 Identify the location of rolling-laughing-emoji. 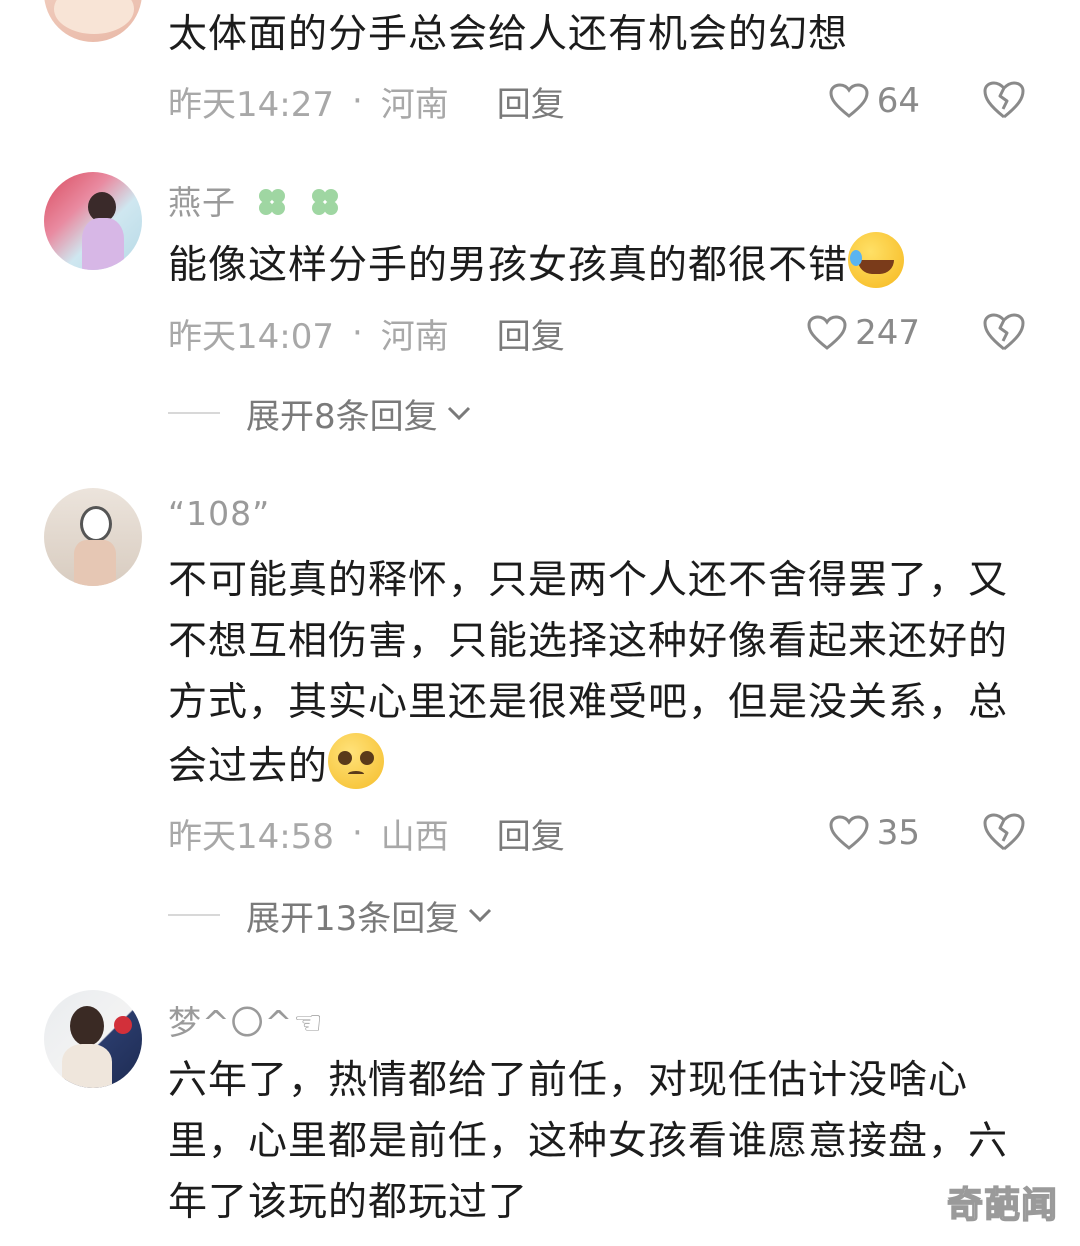
(876, 260).